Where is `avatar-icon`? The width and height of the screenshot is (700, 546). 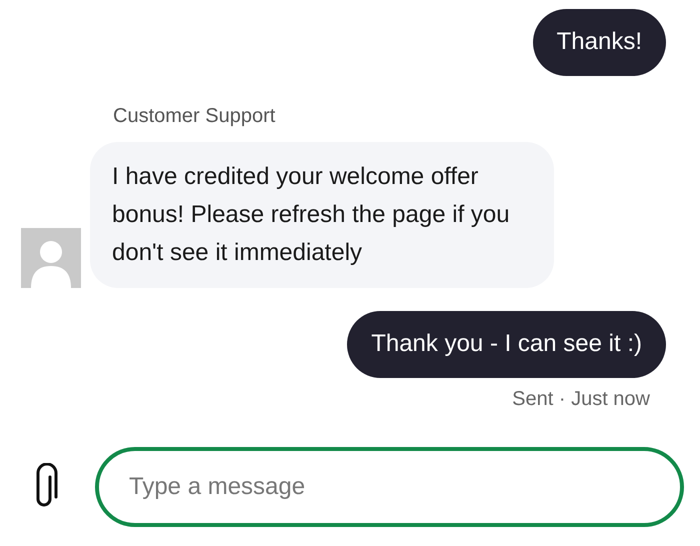 avatar-icon is located at coordinates (51, 258).